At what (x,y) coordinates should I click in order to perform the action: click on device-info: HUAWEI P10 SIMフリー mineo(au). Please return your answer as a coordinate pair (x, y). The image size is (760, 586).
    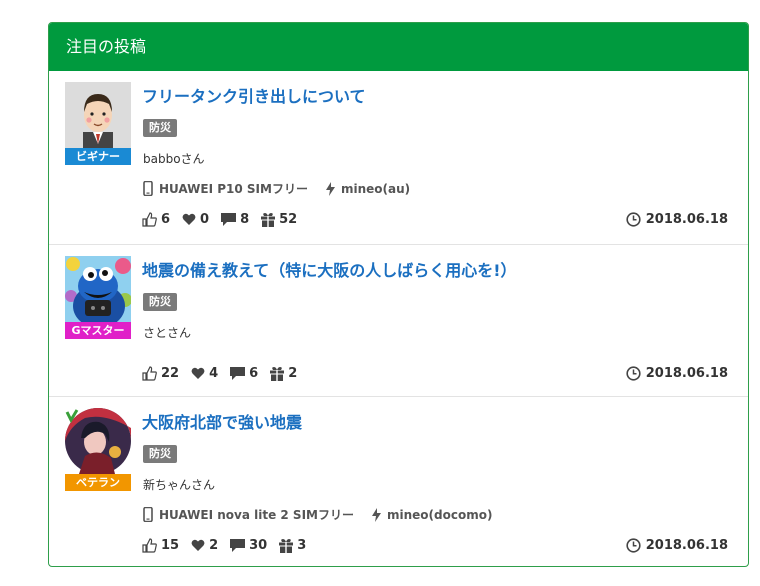
    Looking at the image, I should click on (276, 188).